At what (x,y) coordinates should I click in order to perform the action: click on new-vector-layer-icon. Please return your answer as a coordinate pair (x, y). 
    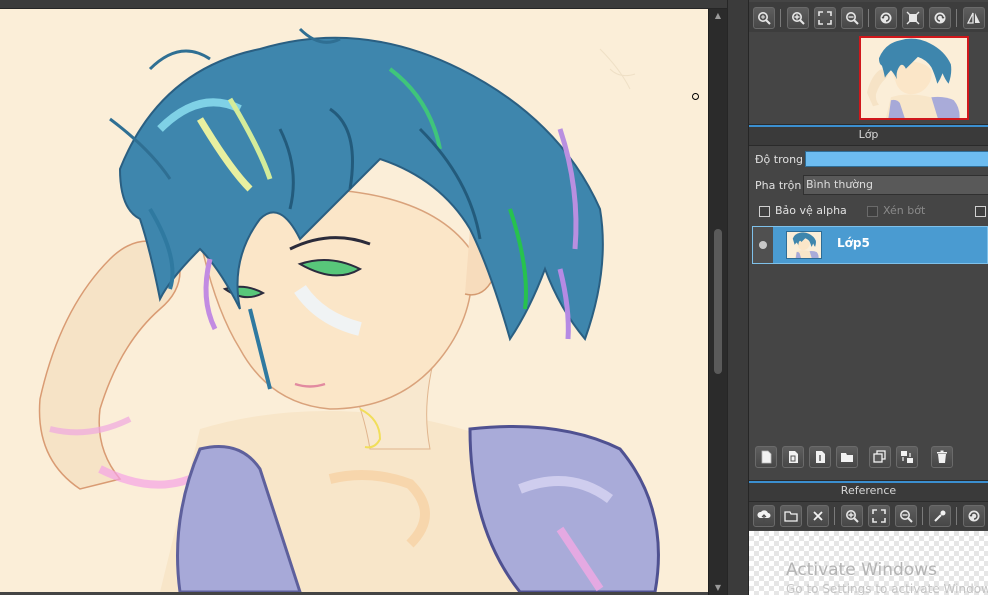
    Looking at the image, I should click on (793, 457).